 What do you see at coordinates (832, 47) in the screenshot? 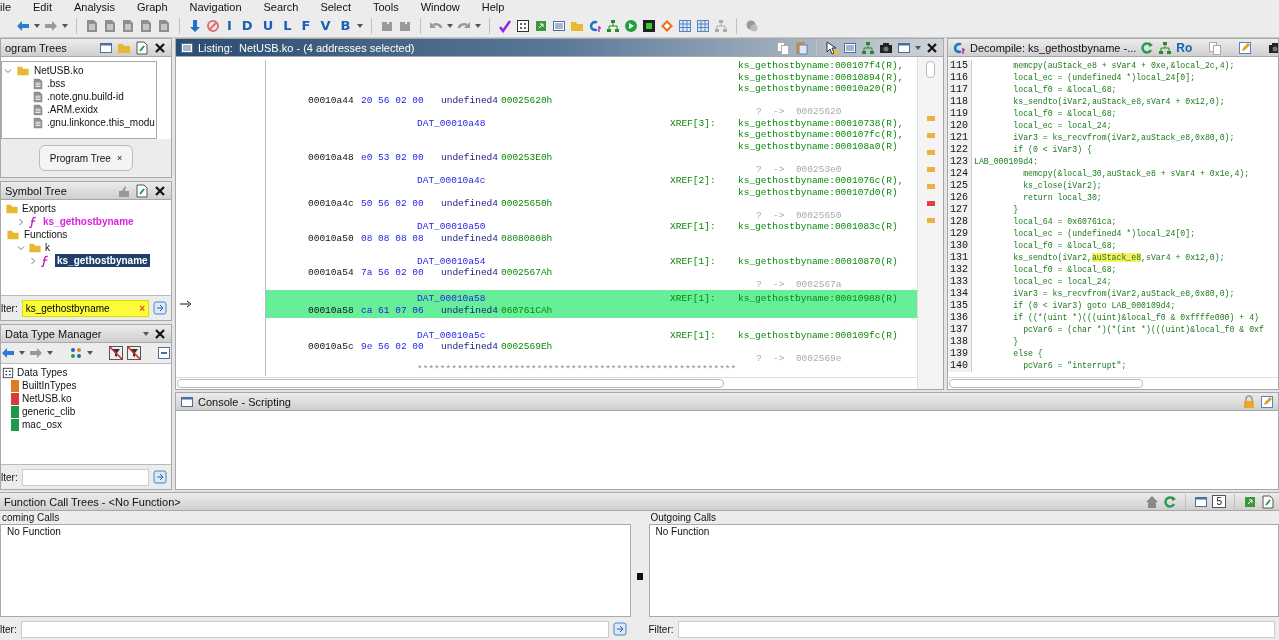
I see `cursor-icon` at bounding box center [832, 47].